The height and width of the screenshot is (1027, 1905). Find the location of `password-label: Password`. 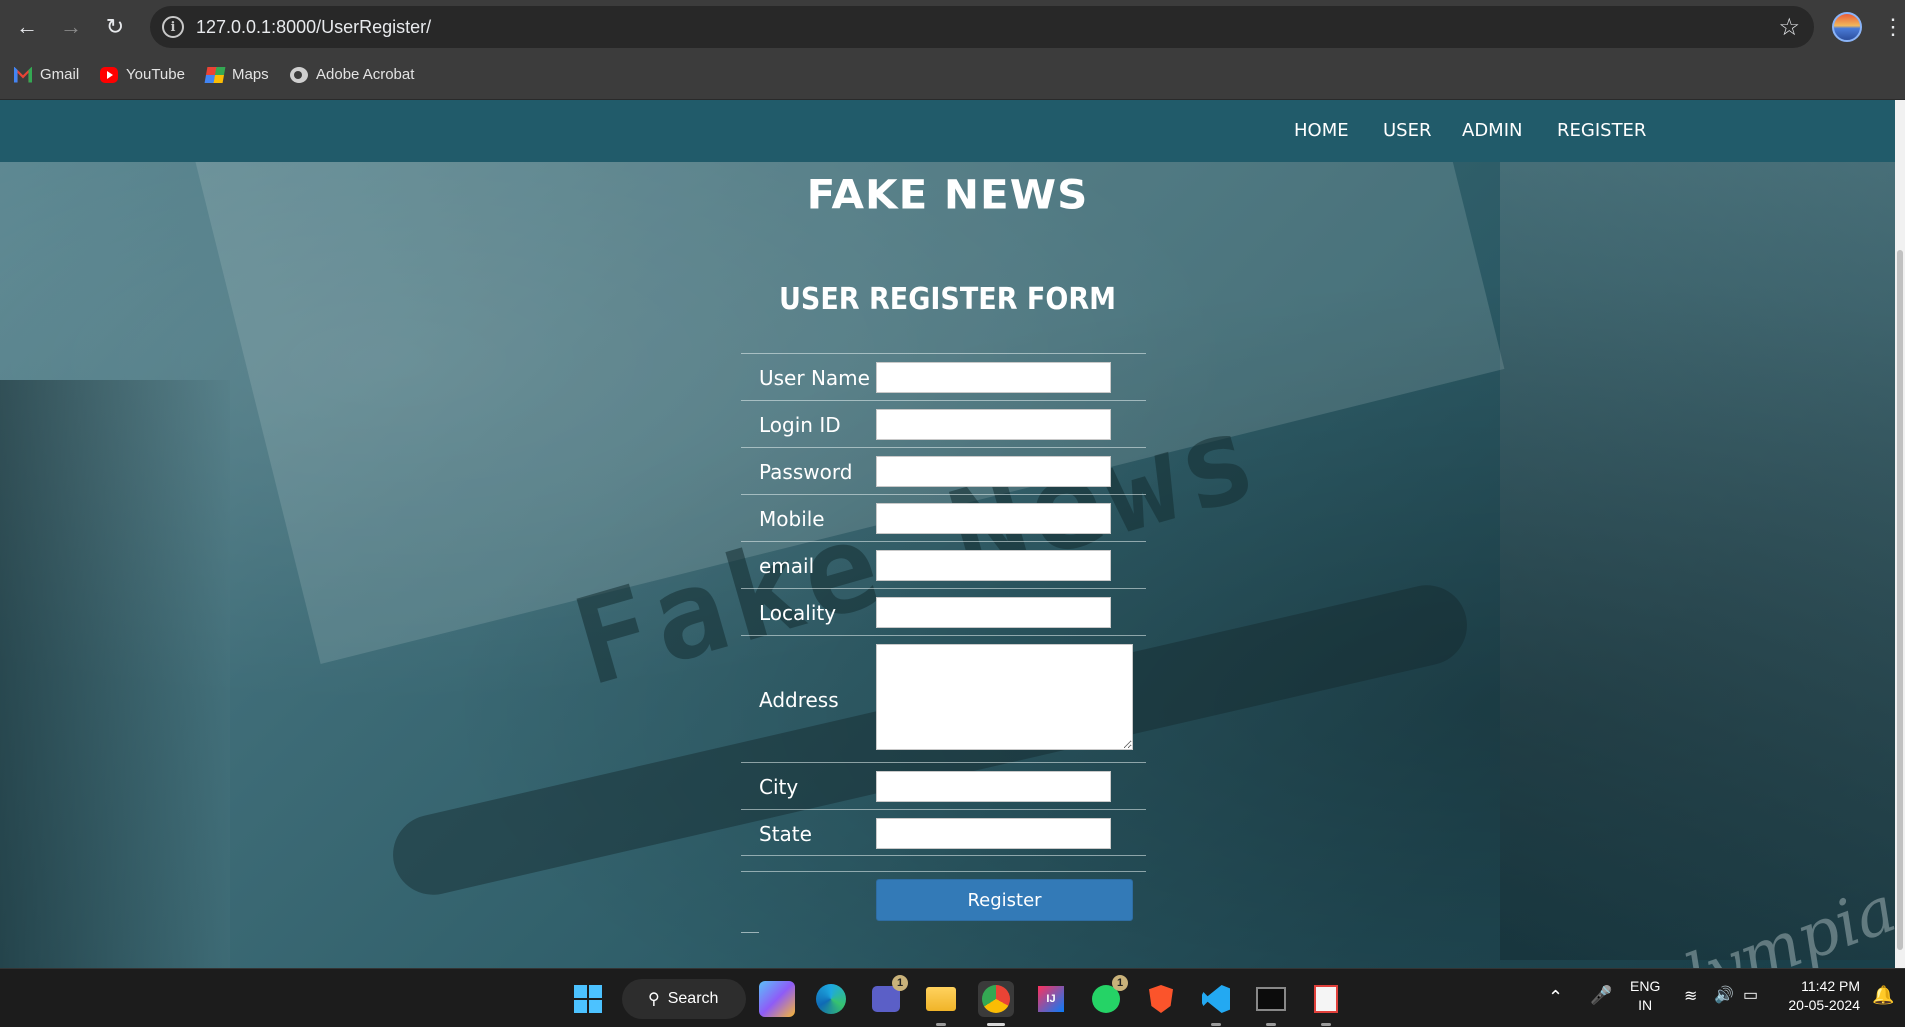

password-label: Password is located at coordinates (806, 472).